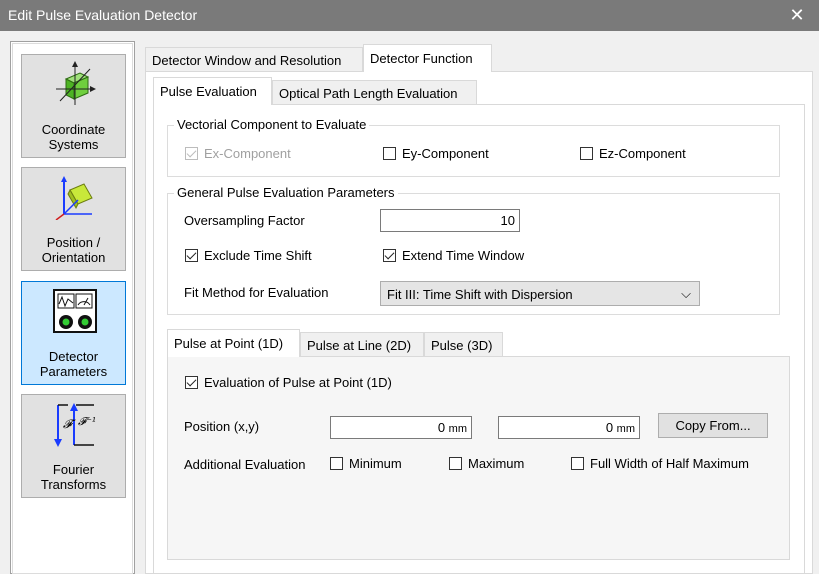  Describe the element at coordinates (450, 220) in the screenshot. I see `oversampling-input: 10` at that location.